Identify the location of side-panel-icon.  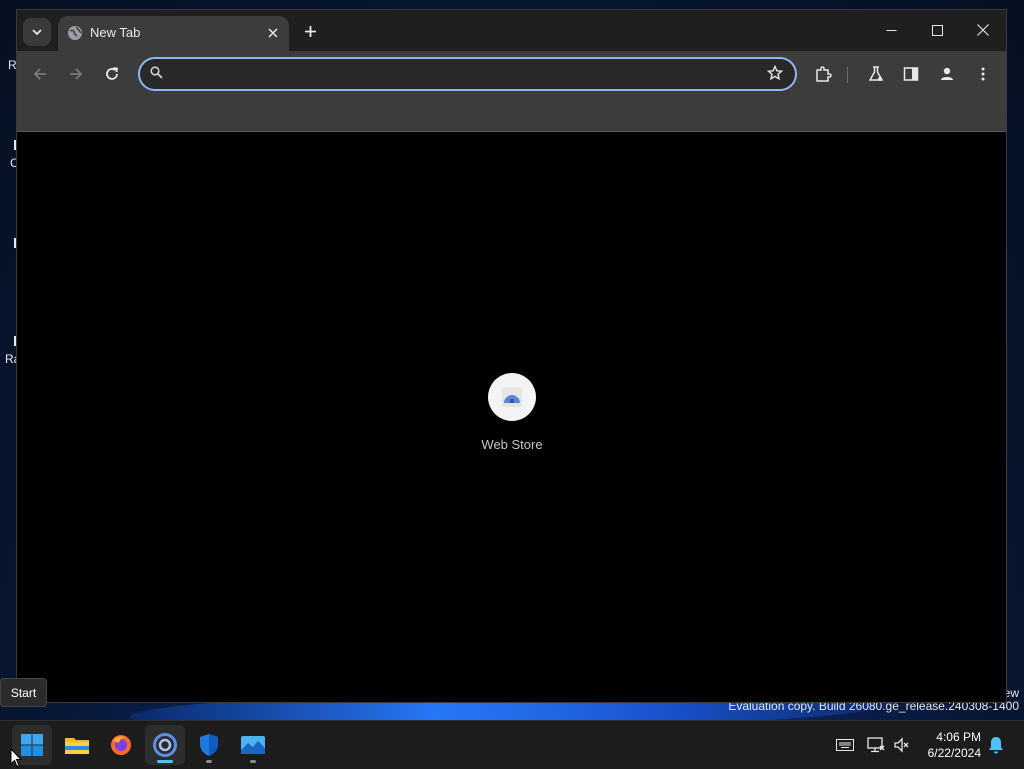
(911, 74).